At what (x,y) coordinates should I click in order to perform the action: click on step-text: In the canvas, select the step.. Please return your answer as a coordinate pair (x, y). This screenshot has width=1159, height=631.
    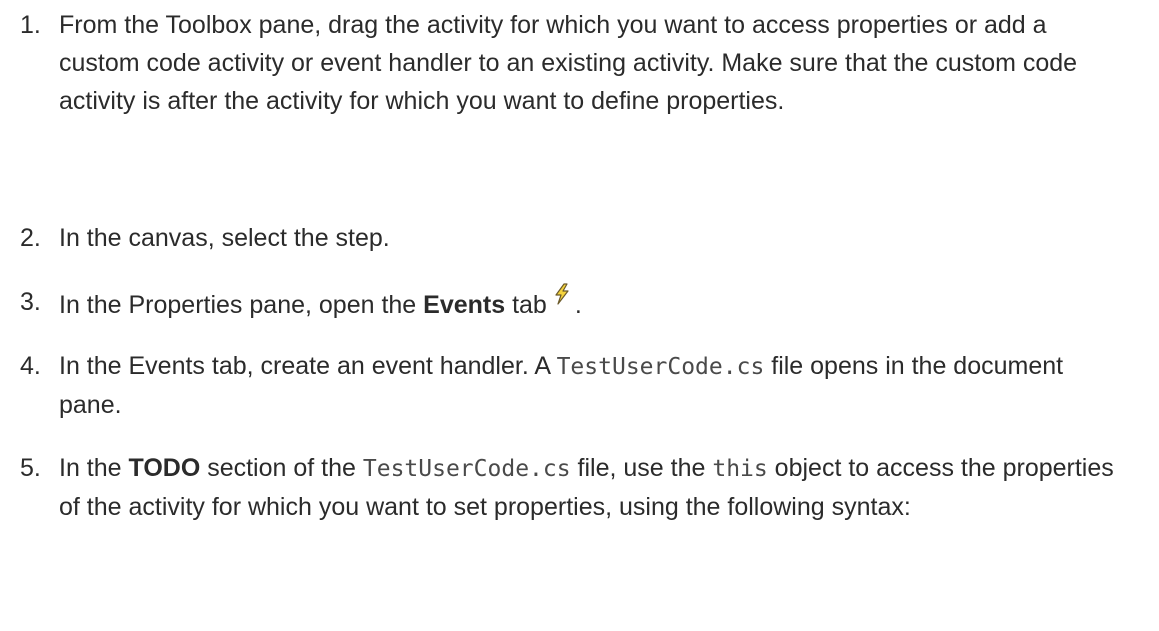
    Looking at the image, I should click on (224, 238).